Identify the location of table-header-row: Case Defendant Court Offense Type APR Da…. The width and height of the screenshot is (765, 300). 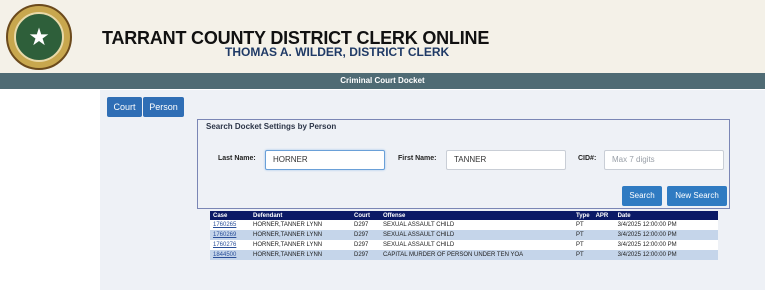
(464, 215).